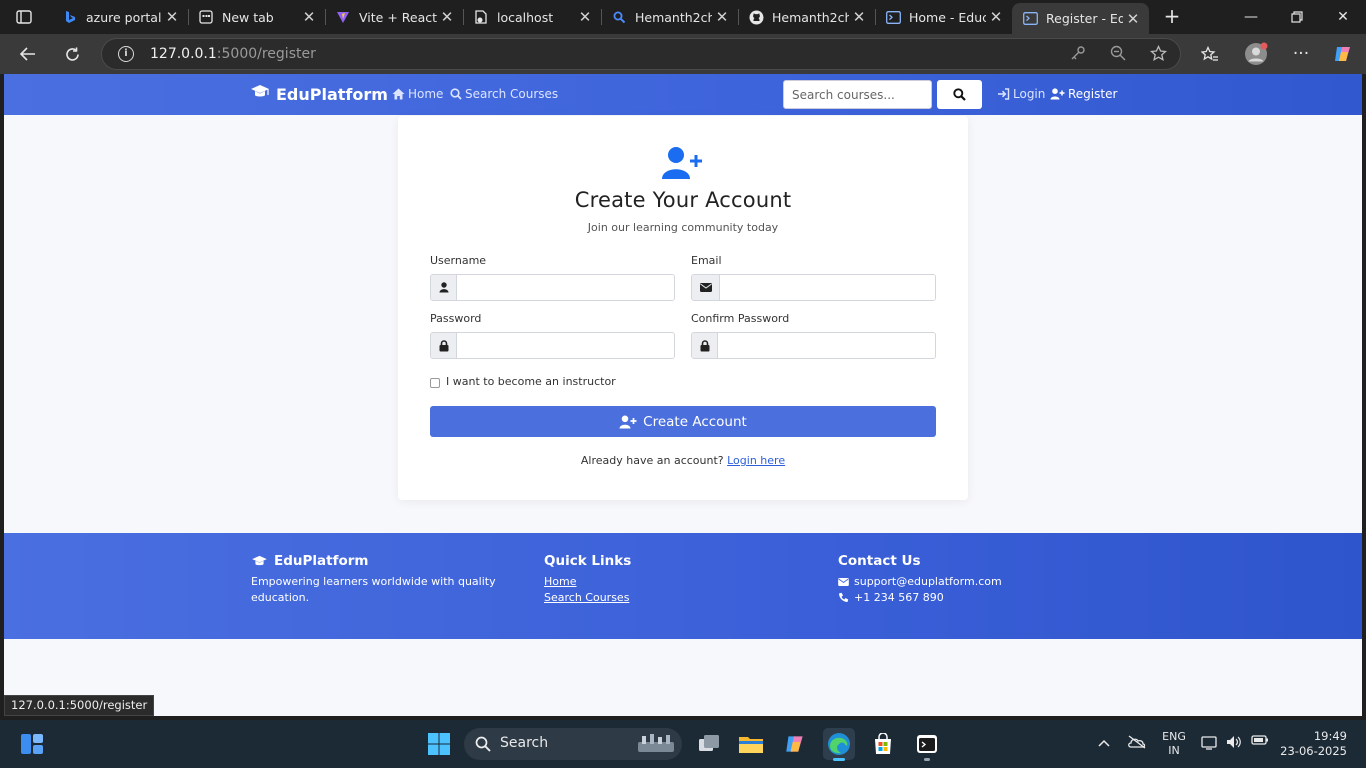 The width and height of the screenshot is (1366, 768). I want to click on browser-tab-vite: Vite + React ✕, so click(394, 17).